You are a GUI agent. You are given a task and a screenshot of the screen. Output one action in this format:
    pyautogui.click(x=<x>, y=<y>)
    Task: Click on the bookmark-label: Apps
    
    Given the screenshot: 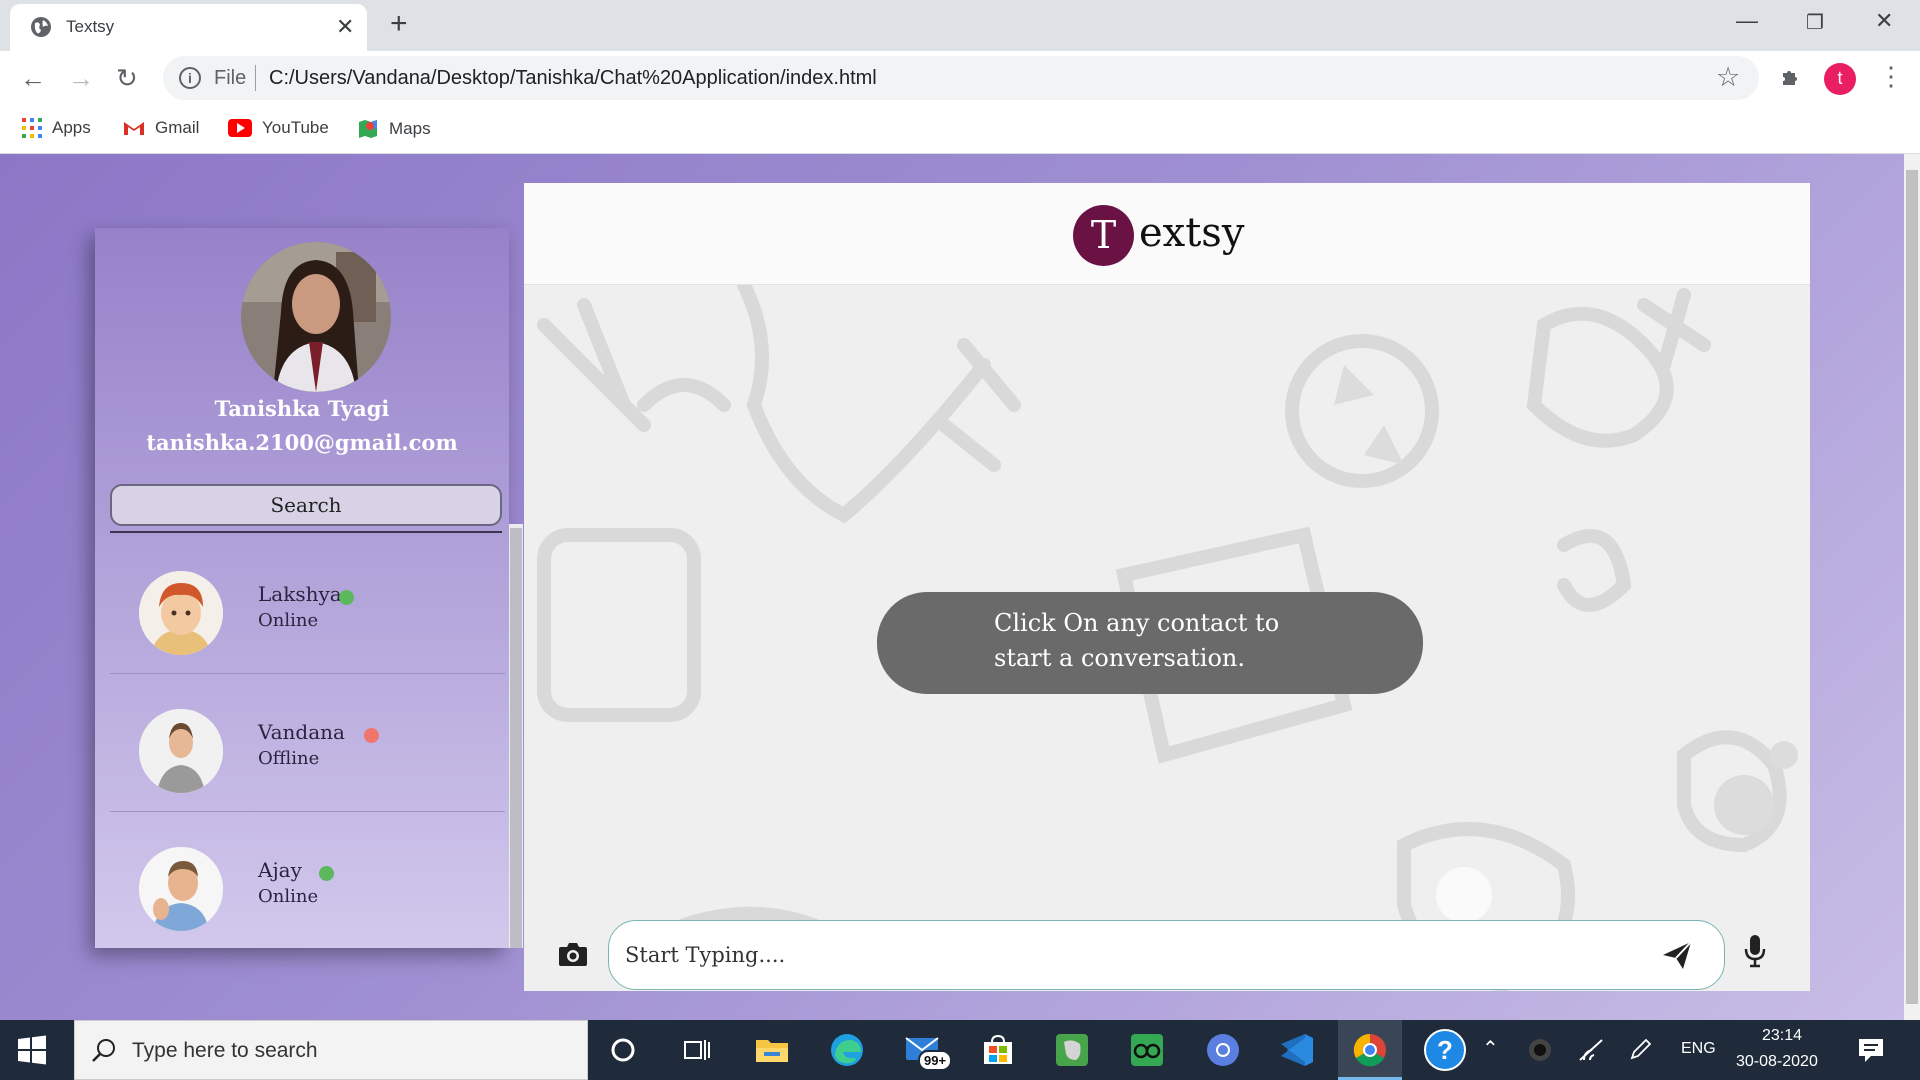 What is the action you would take?
    pyautogui.click(x=71, y=127)
    